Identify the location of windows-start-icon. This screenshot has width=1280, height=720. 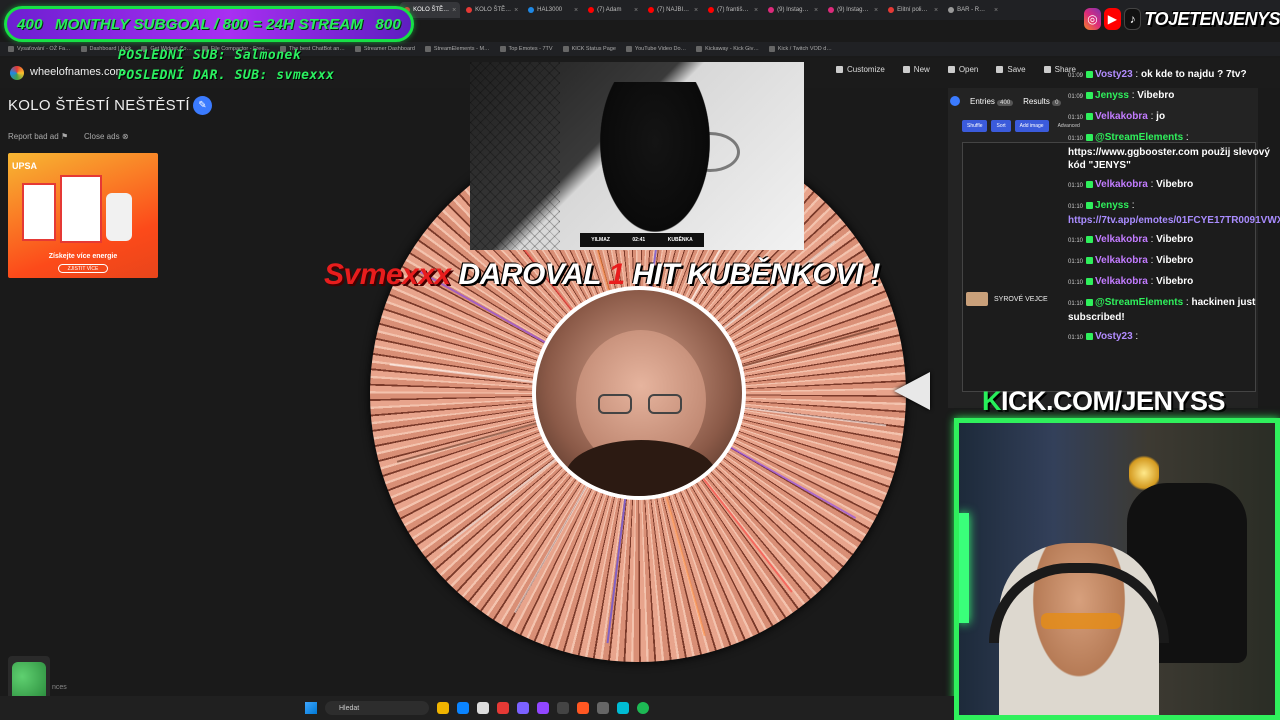
(311, 708).